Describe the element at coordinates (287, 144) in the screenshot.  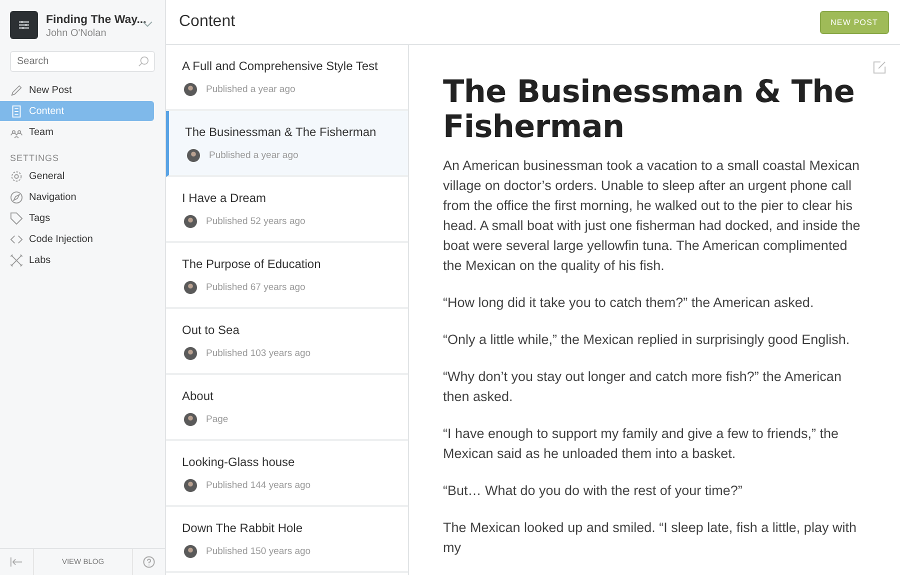
I see `post-item: The Businessman & The Fisherman Published a year ago` at that location.